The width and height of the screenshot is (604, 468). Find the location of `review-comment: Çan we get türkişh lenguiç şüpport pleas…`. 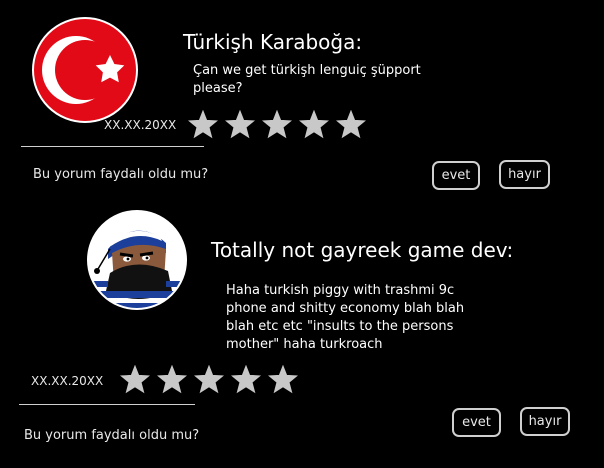

review-comment: Çan we get türkişh lenguiç şüpport pleas… is located at coordinates (307, 79).